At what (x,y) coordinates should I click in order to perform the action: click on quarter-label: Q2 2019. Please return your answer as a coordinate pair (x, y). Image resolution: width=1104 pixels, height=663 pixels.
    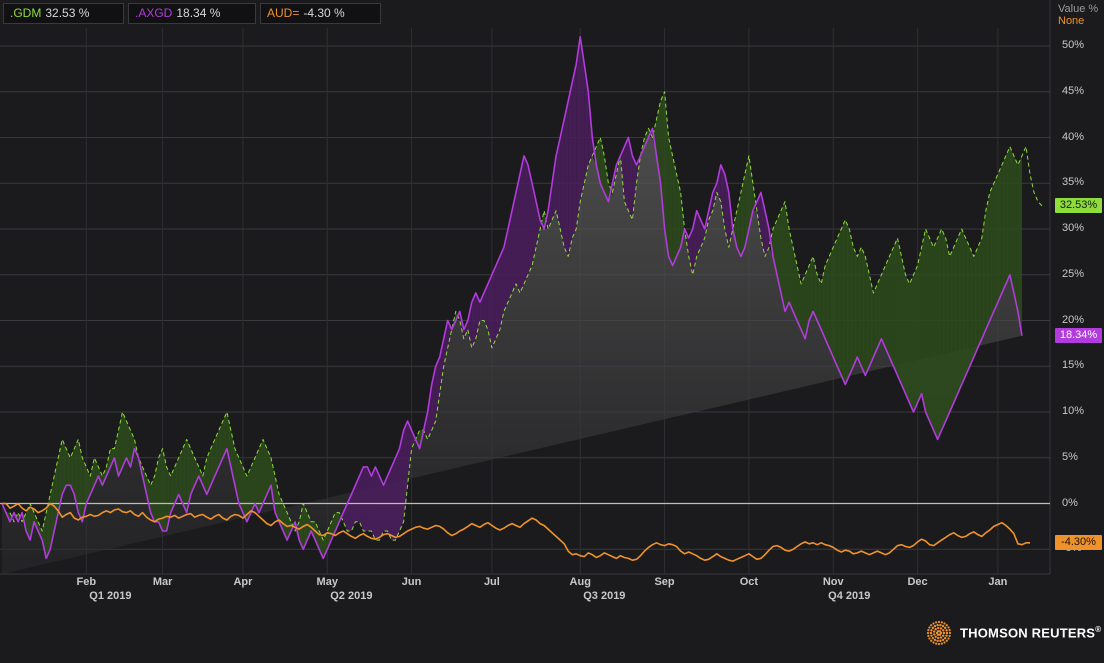
    Looking at the image, I should click on (351, 596).